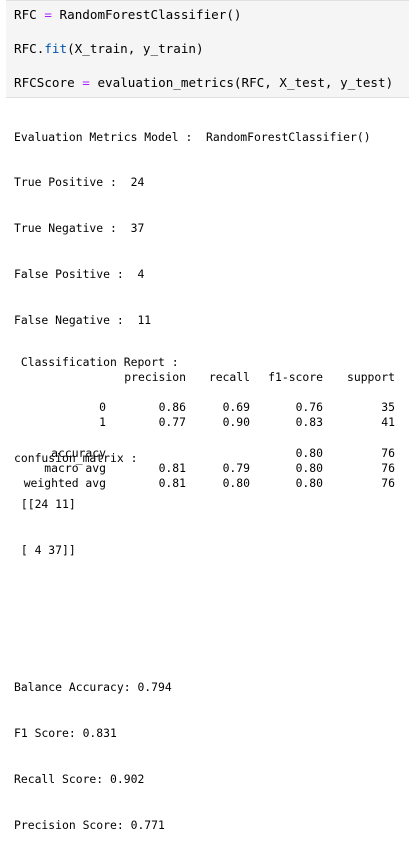 This screenshot has width=409, height=849. Describe the element at coordinates (45, 503) in the screenshot. I see `output-line: [[24 11]` at that location.